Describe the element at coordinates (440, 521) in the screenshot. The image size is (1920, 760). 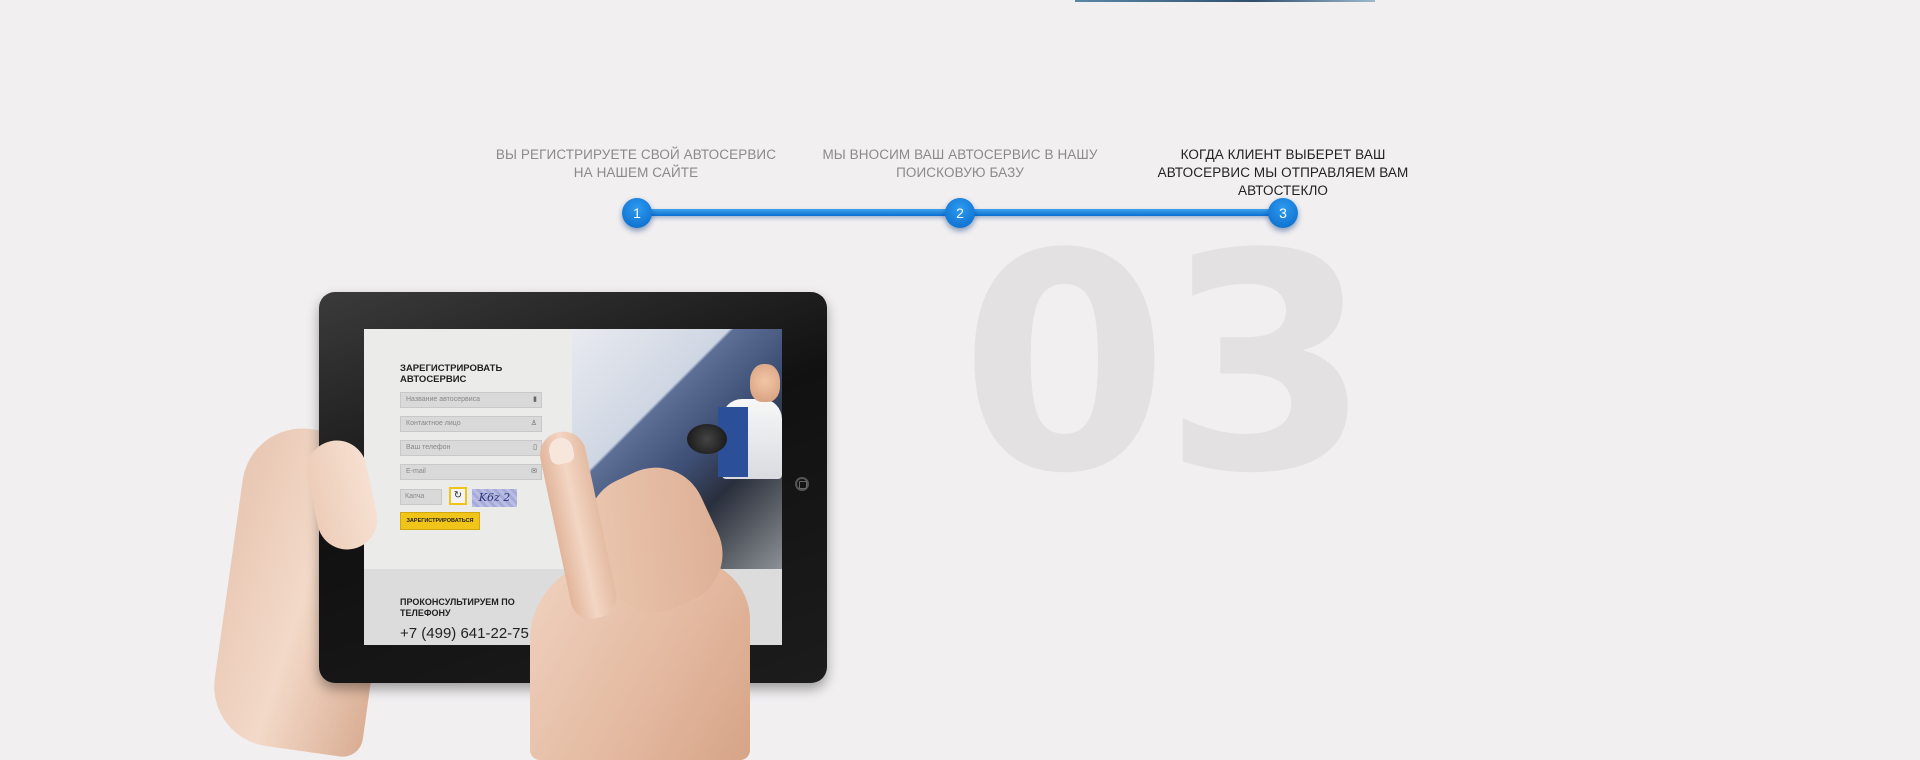
I see `register-button: ЗАРЕГИСТРИРОВАТЬСЯ` at that location.